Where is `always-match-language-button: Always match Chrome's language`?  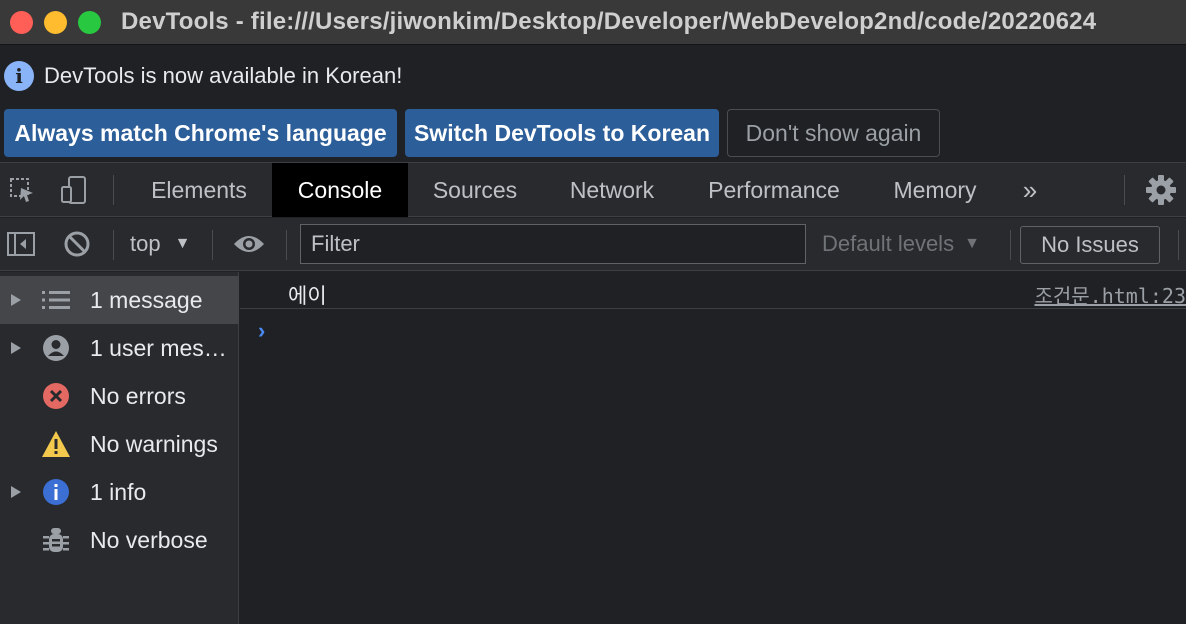 always-match-language-button: Always match Chrome's language is located at coordinates (200, 133).